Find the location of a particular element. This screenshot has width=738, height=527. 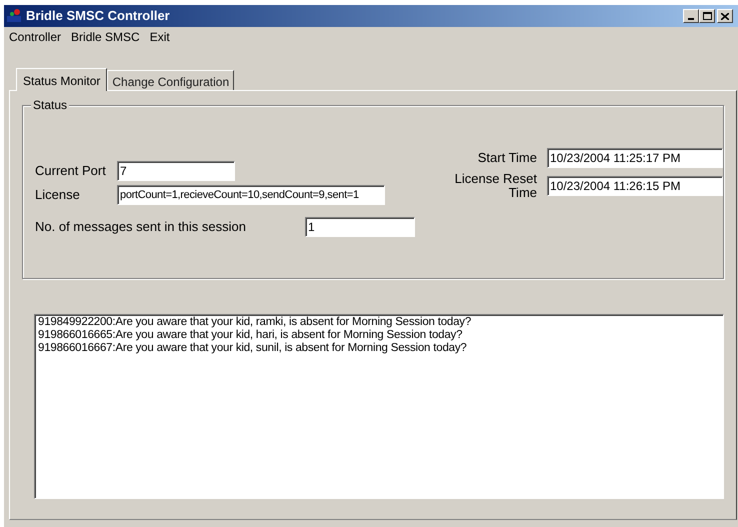

log-line: 919866016667:Are you aware that your kid, sunil, is absent for Morning Session today? is located at coordinates (253, 348).